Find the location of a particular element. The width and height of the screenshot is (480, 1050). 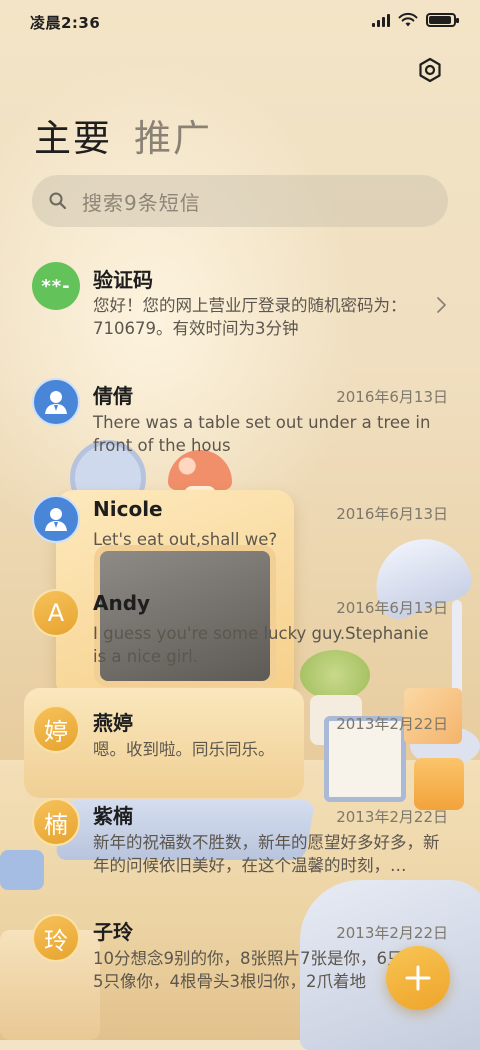

contact-avatar: 楠 is located at coordinates (56, 822).